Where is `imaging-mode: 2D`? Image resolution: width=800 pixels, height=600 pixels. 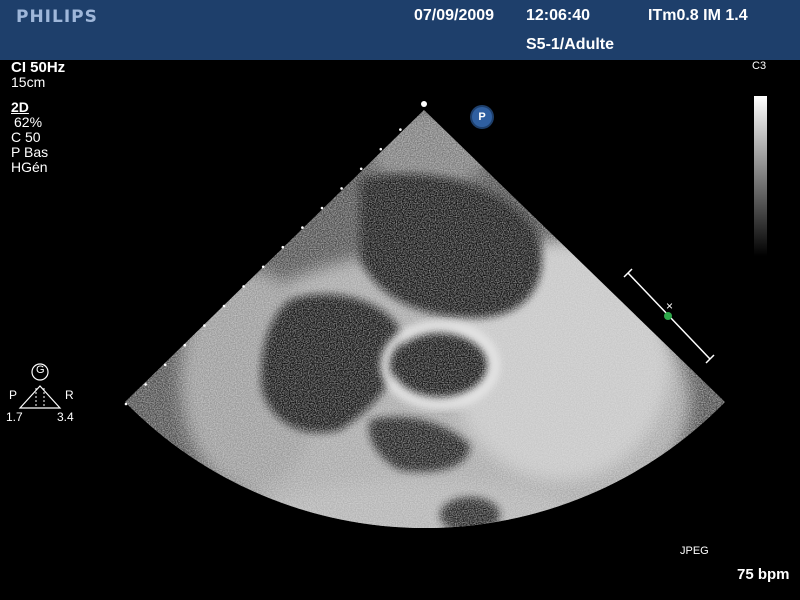 imaging-mode: 2D is located at coordinates (20, 107).